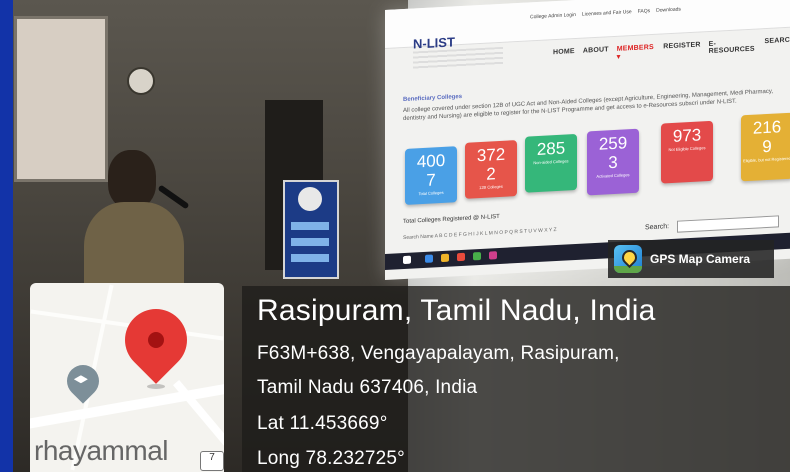  I want to click on map-place-label: rhayammal, so click(101, 450).